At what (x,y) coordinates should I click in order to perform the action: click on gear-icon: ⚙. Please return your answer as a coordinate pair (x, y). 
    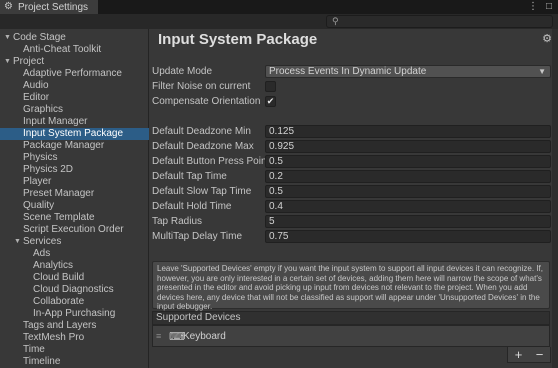
    Looking at the image, I should click on (8, 6).